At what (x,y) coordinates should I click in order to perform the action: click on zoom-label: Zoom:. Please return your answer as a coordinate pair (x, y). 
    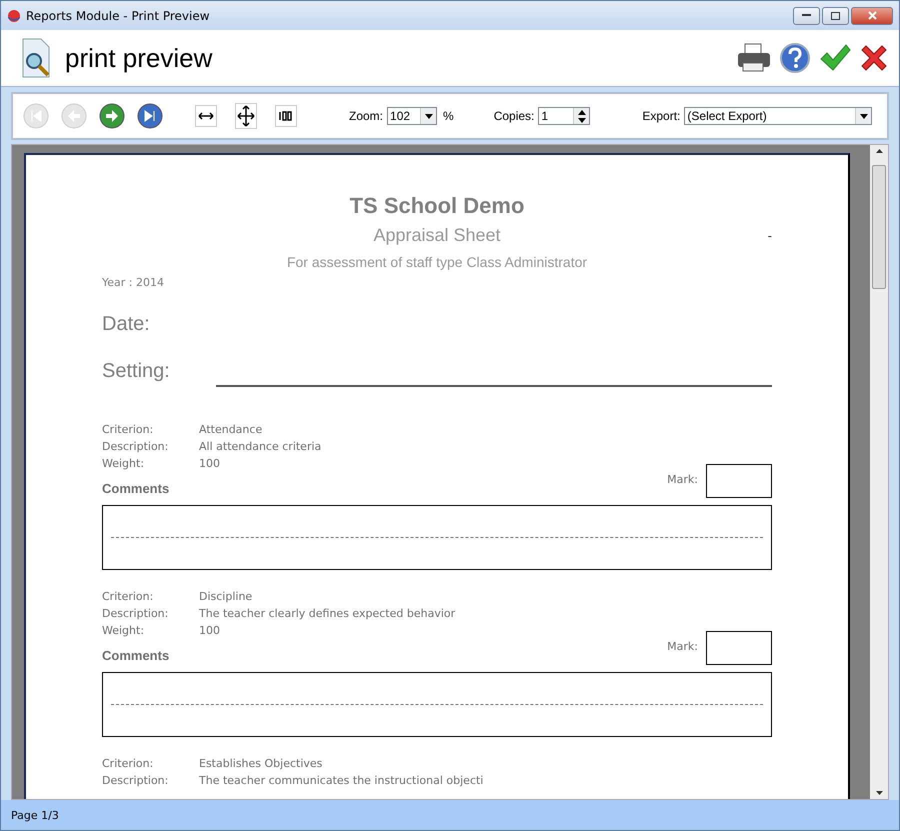
    Looking at the image, I should click on (366, 116).